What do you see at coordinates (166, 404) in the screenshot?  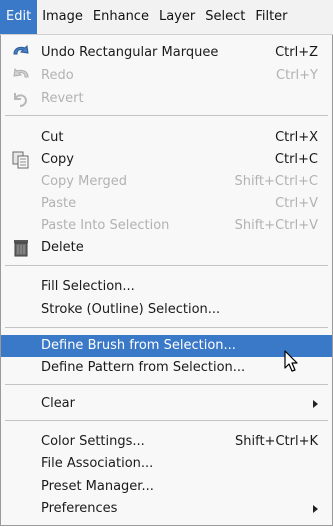 I see `clear-item: Clear` at bounding box center [166, 404].